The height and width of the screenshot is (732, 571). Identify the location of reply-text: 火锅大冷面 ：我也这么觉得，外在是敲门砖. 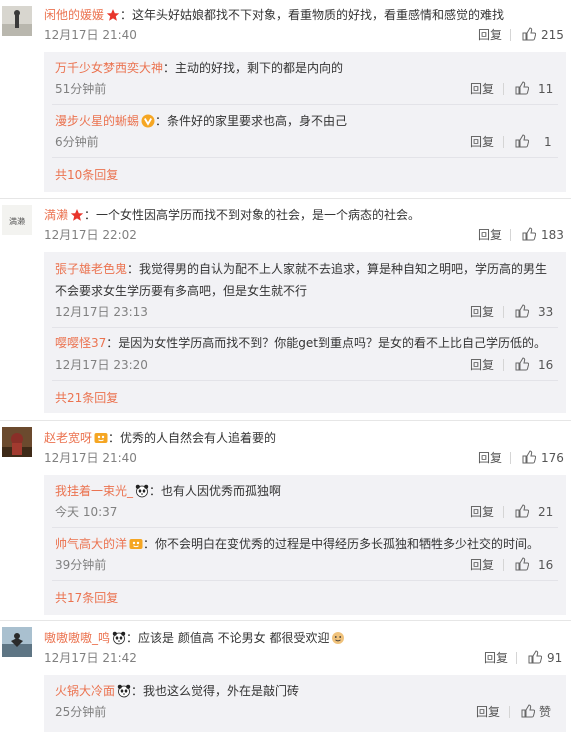
(177, 691).